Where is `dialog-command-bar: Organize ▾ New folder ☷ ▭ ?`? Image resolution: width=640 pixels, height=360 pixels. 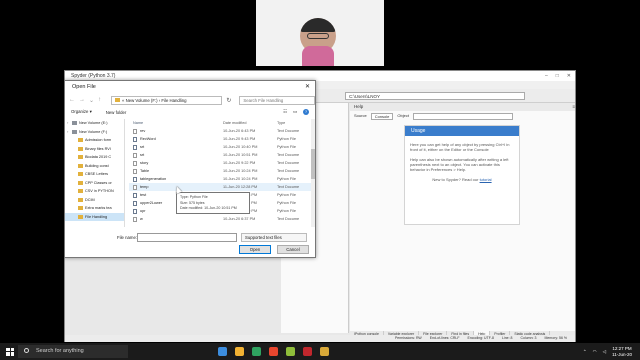
dialog-command-bar: Organize ▾ New folder ☷ ▭ ? is located at coordinates (190, 112).